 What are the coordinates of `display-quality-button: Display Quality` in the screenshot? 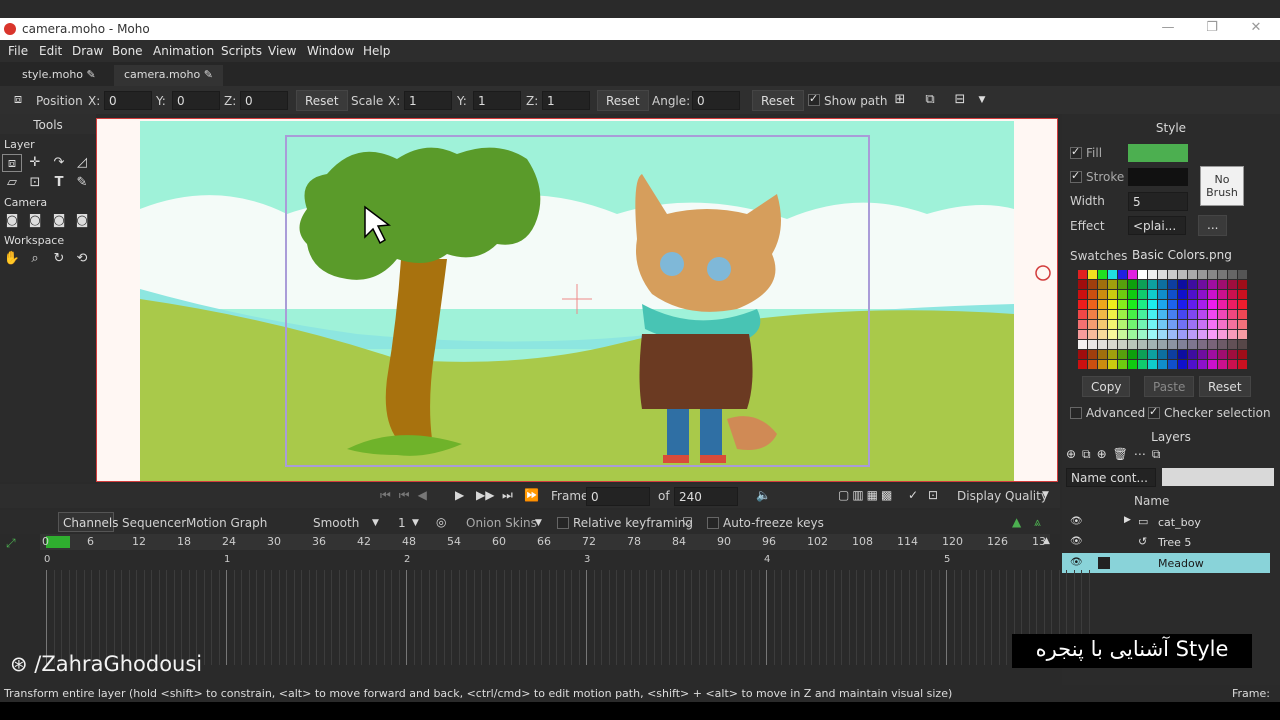 It's located at (1002, 496).